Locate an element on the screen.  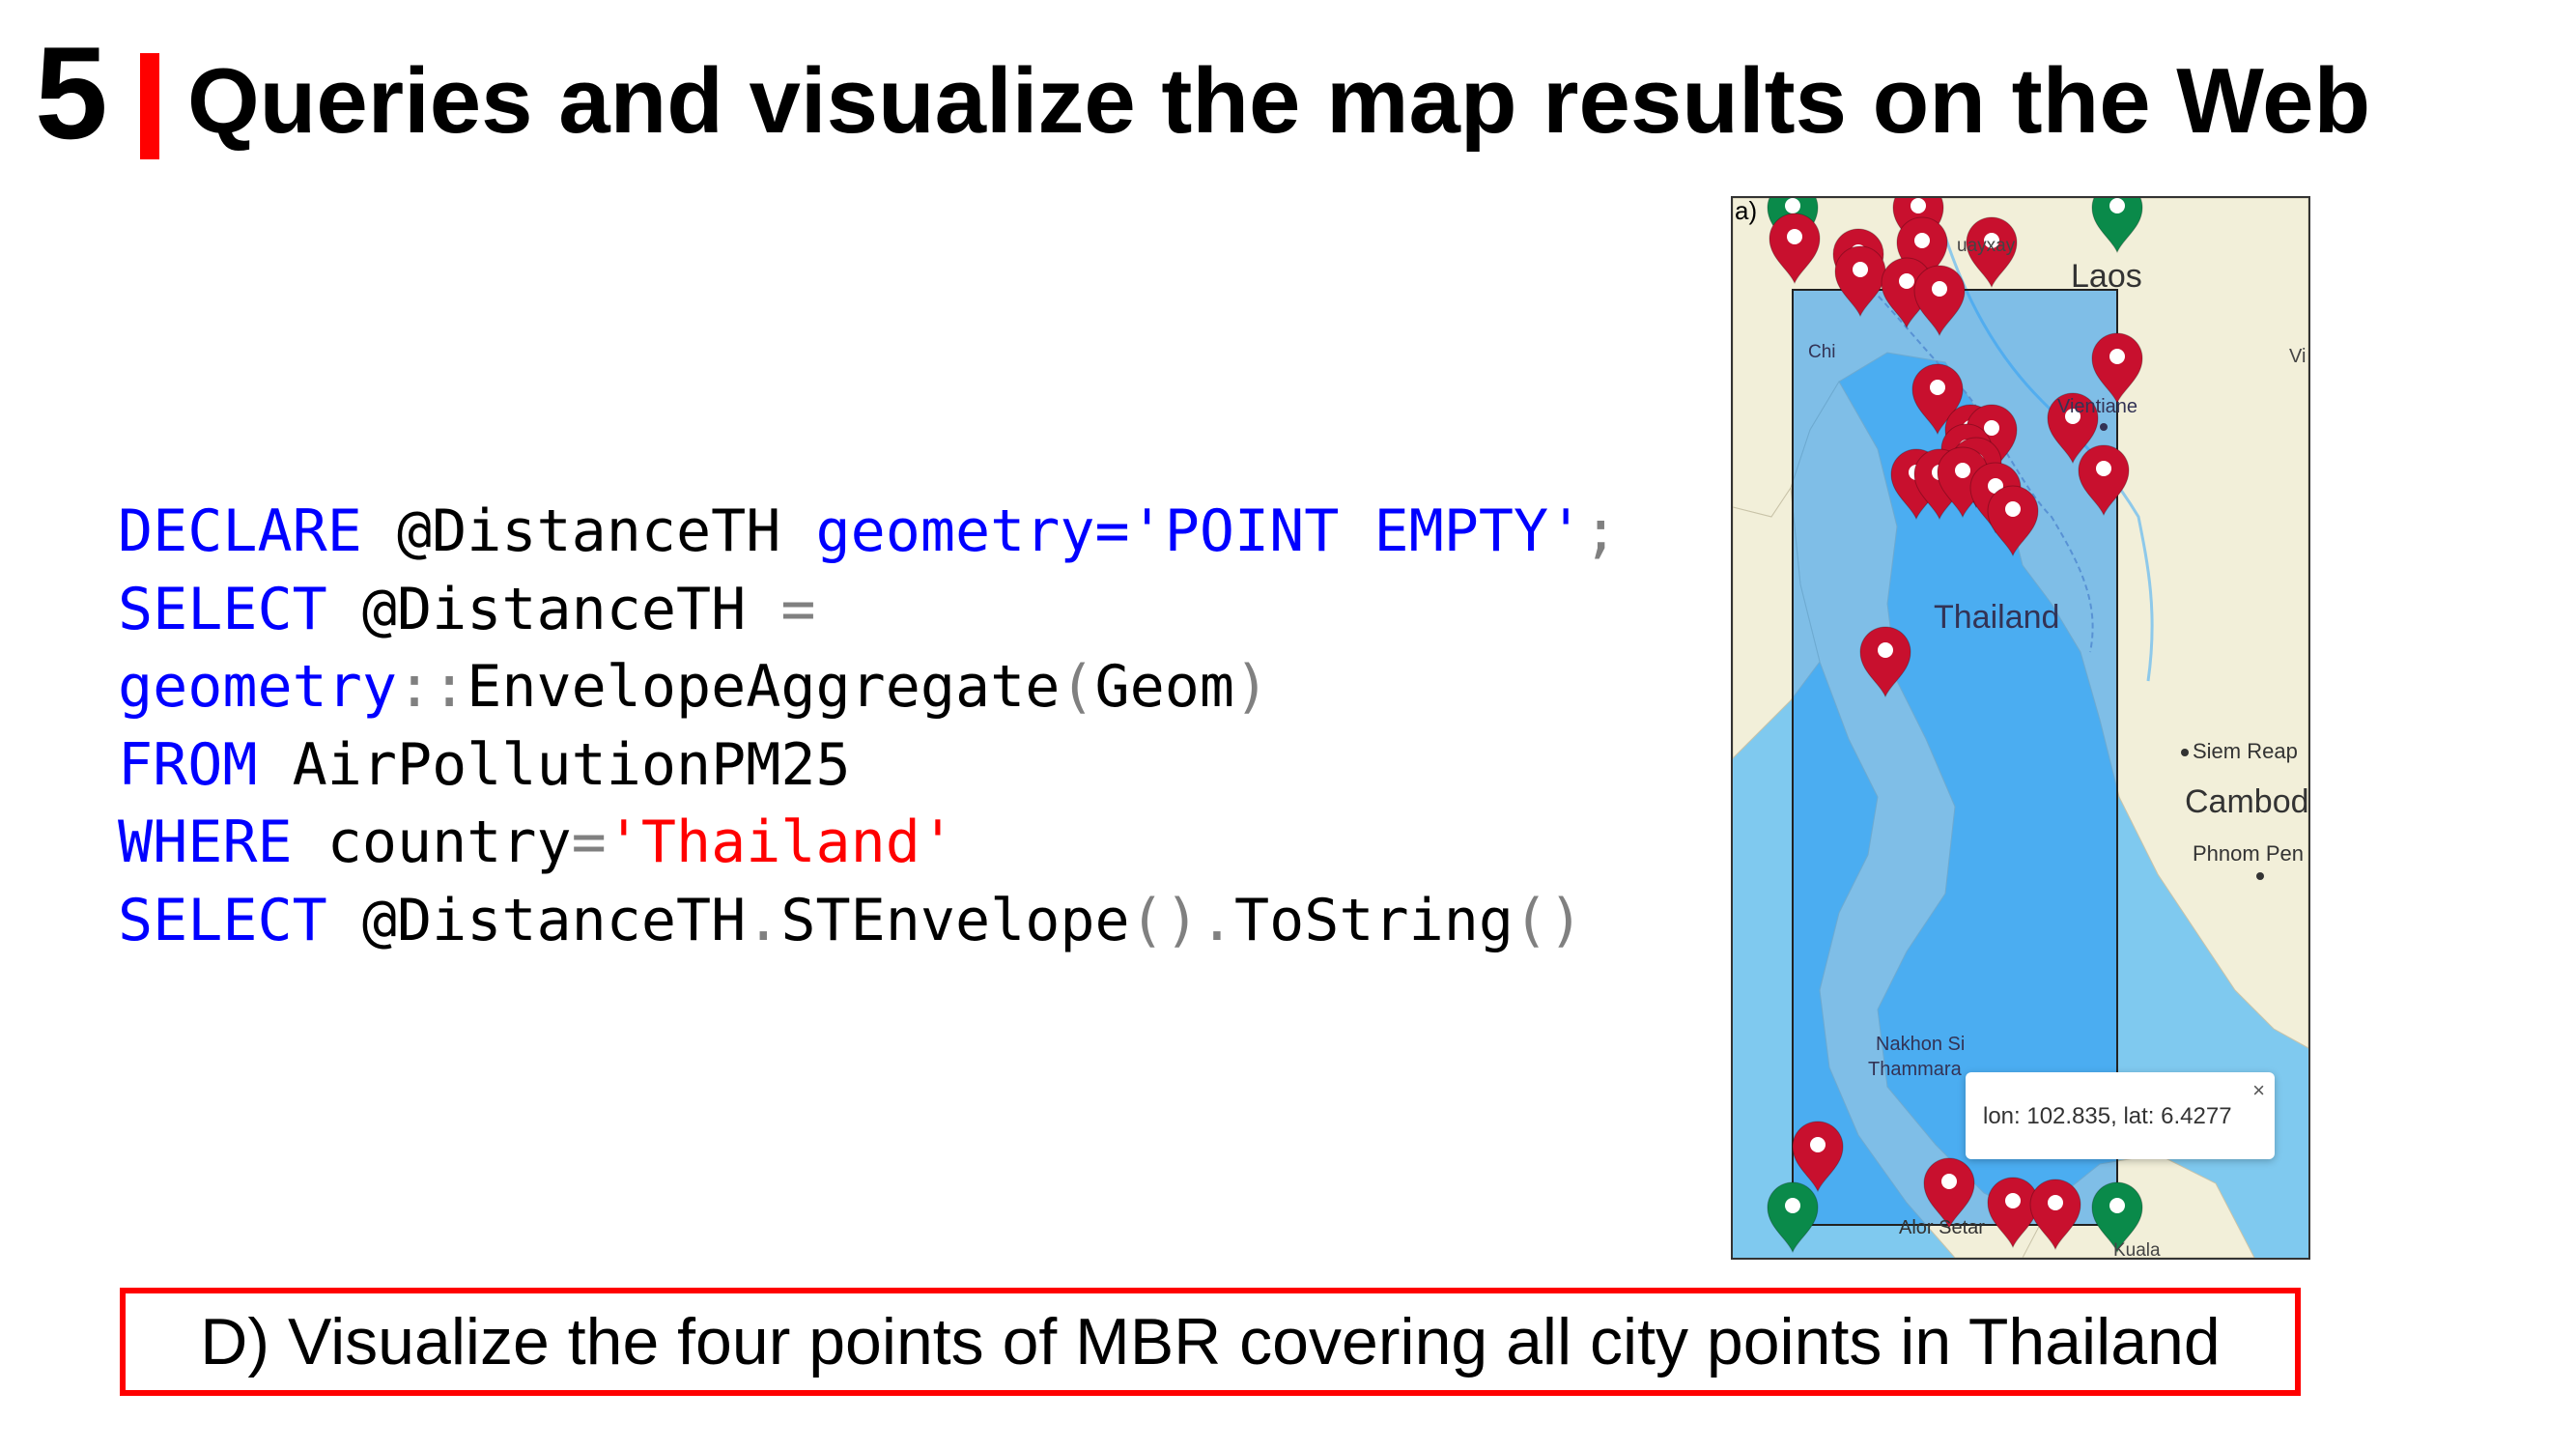
label-huayxay: uayxay is located at coordinates (1986, 246).